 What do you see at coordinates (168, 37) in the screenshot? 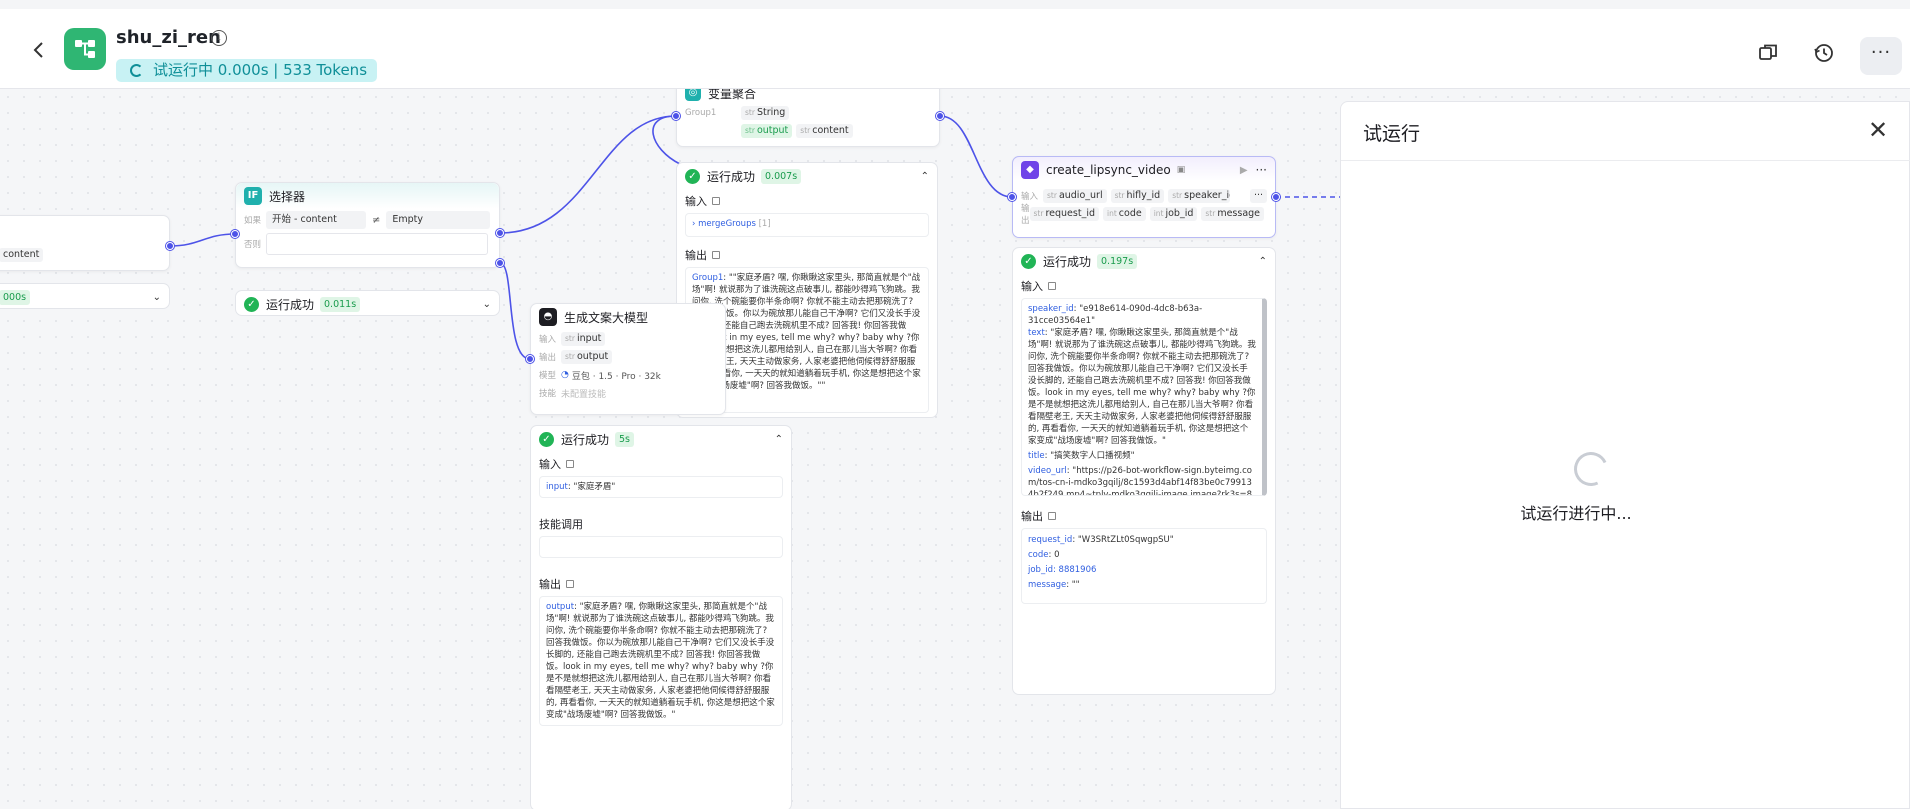
I see `app-title: shu_zi_ren` at bounding box center [168, 37].